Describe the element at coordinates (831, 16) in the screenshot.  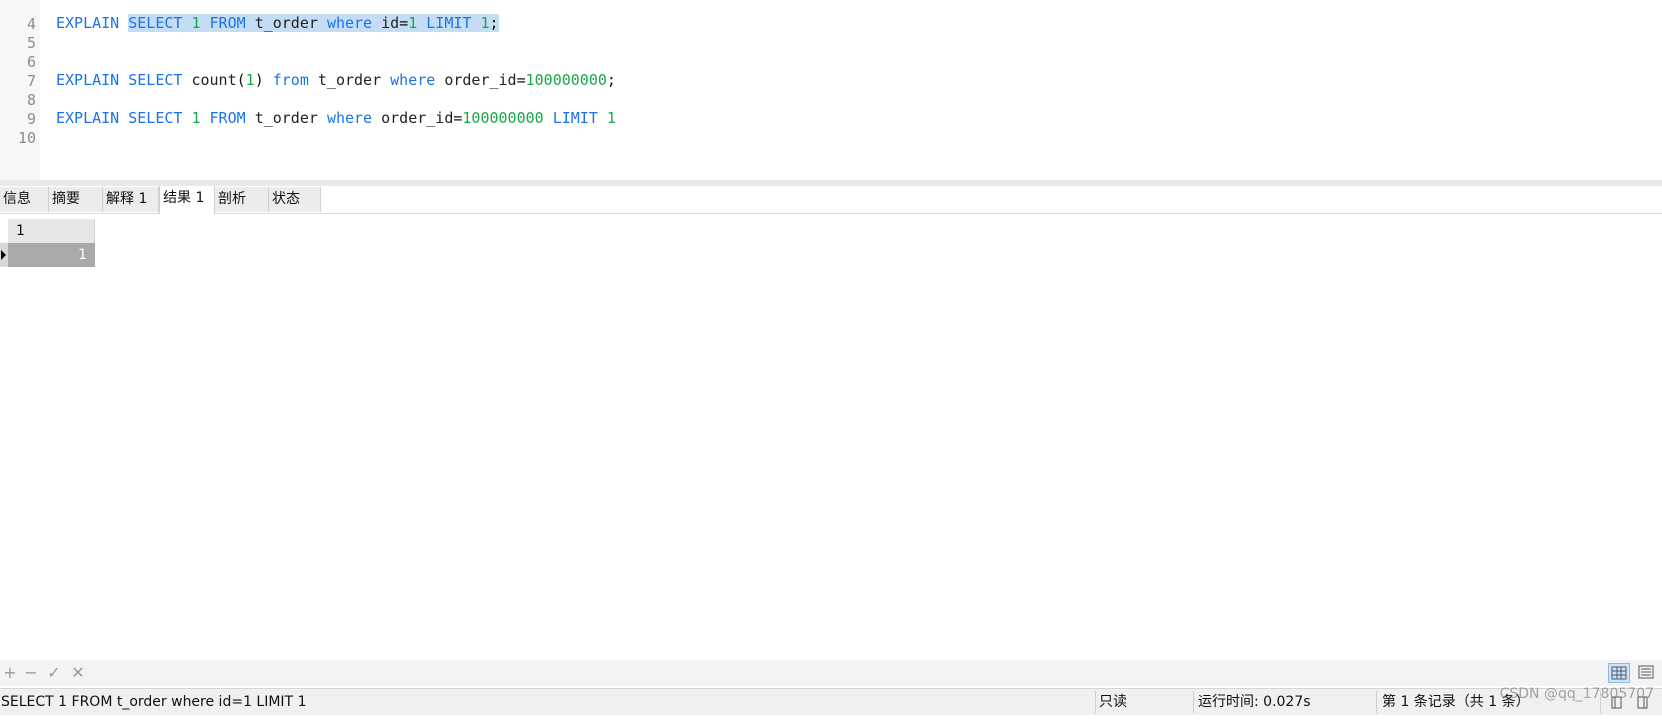
I see `editor-line: 4` at that location.